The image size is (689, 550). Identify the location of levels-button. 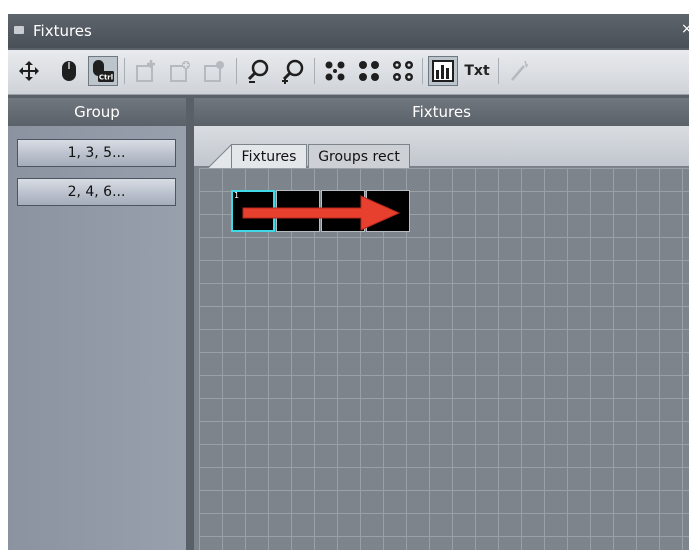
(443, 71).